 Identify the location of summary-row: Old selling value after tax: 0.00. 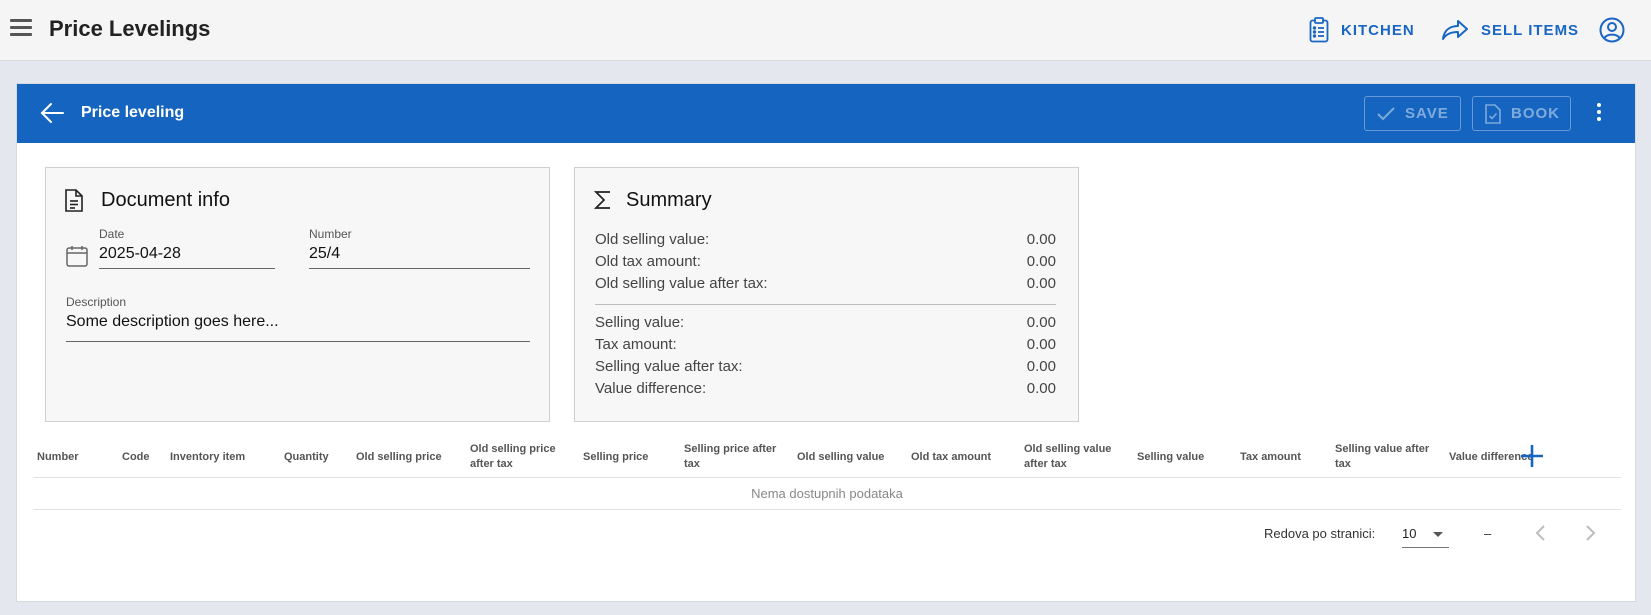
(825, 283).